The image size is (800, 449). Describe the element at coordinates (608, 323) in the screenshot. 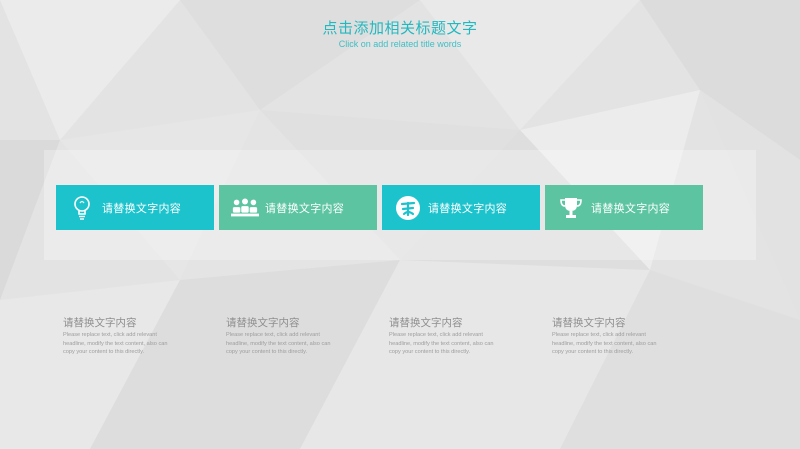

I see `description-4-heading: 请替换文字内容` at that location.